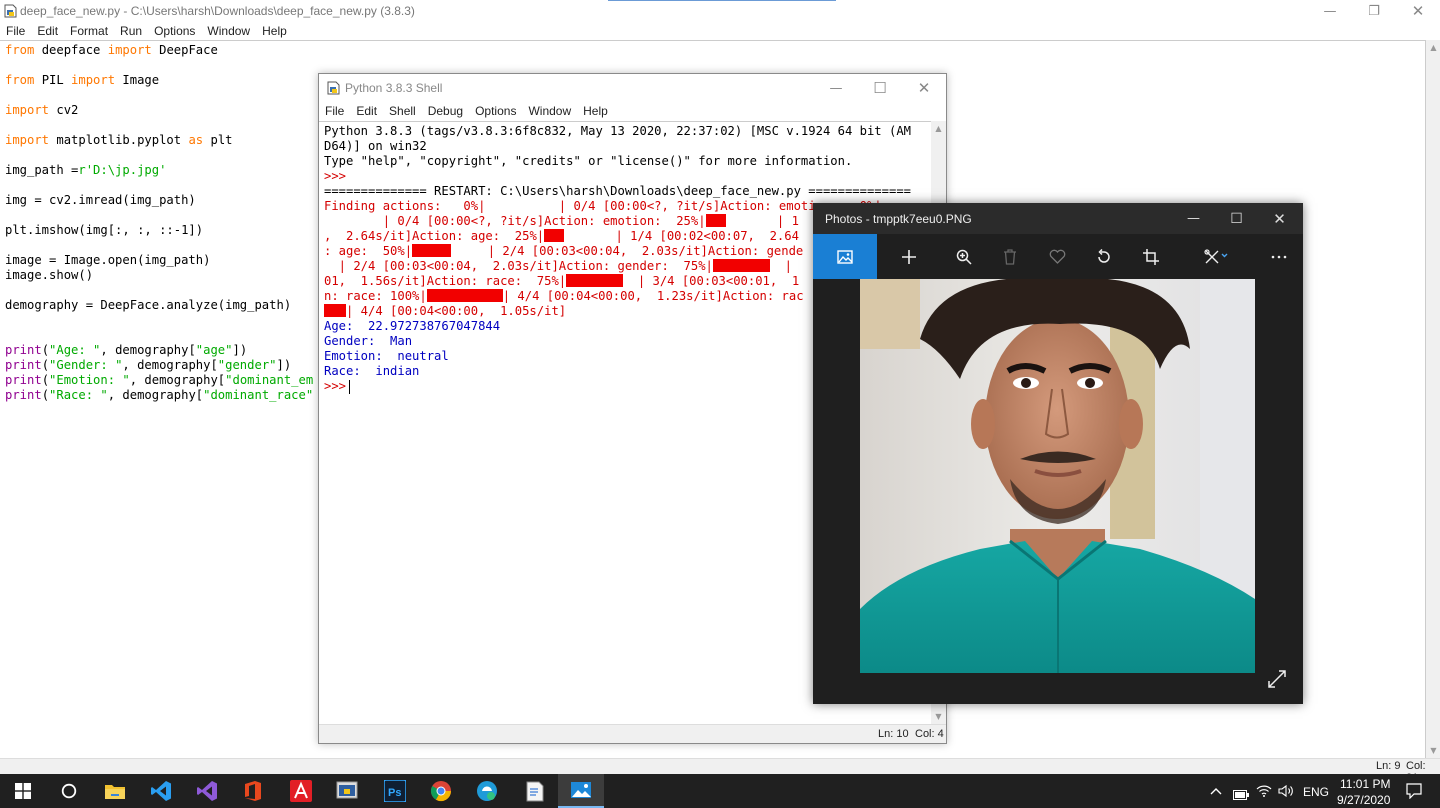 The height and width of the screenshot is (808, 1440). I want to click on editor-minimize-button: —, so click(1330, 11).